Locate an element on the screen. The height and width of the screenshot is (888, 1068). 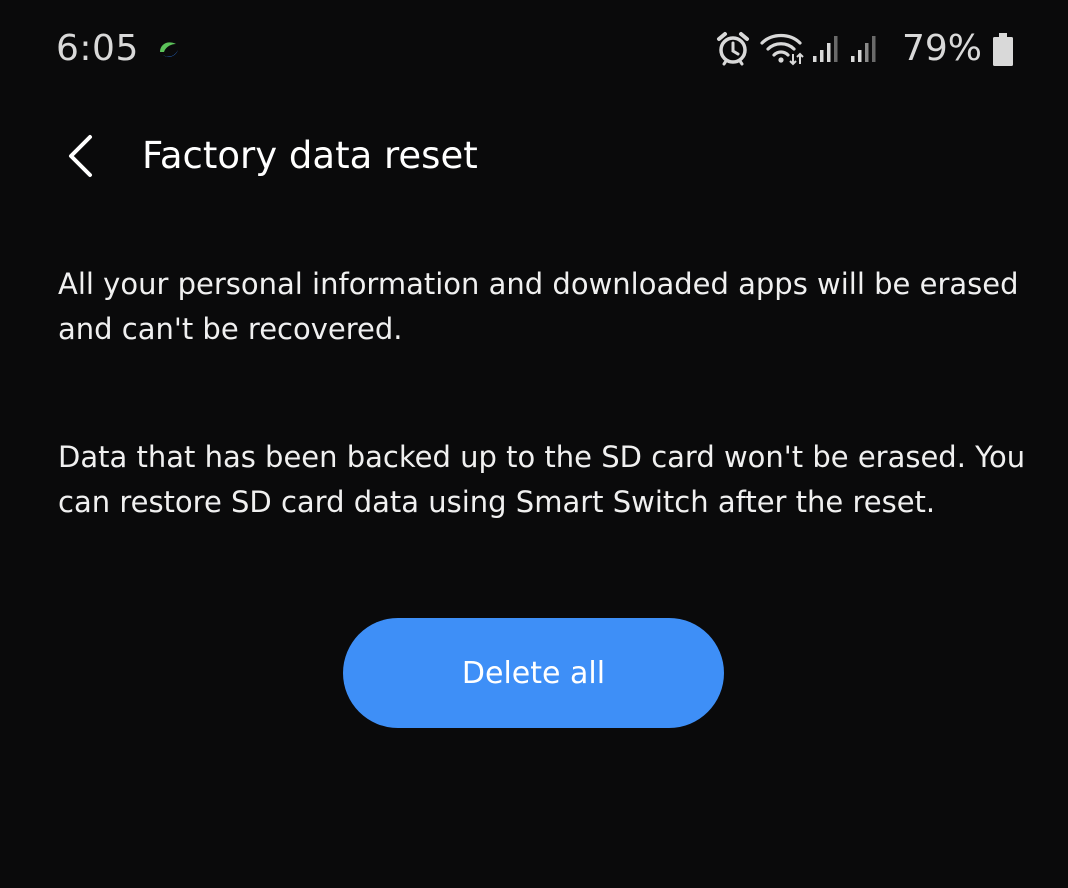
status-bar: 6:05 79% is located at coordinates (534, 50).